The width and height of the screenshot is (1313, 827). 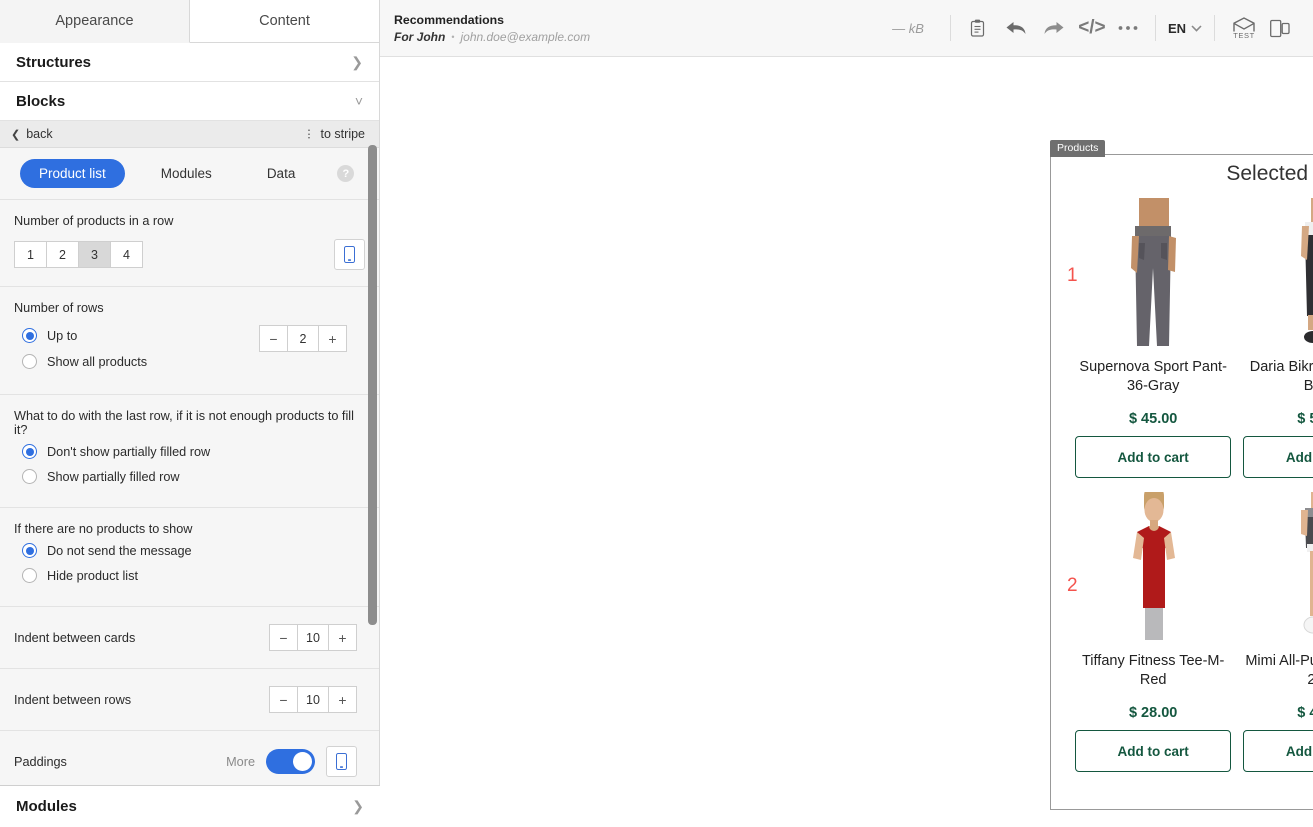 What do you see at coordinates (1176, 28) in the screenshot?
I see `language-label: EN` at bounding box center [1176, 28].